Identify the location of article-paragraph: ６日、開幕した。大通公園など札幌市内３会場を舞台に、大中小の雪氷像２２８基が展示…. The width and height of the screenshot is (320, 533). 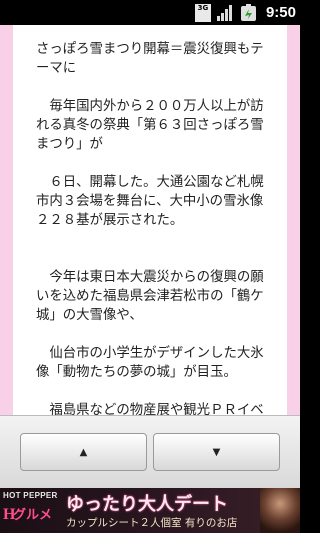
(150, 201).